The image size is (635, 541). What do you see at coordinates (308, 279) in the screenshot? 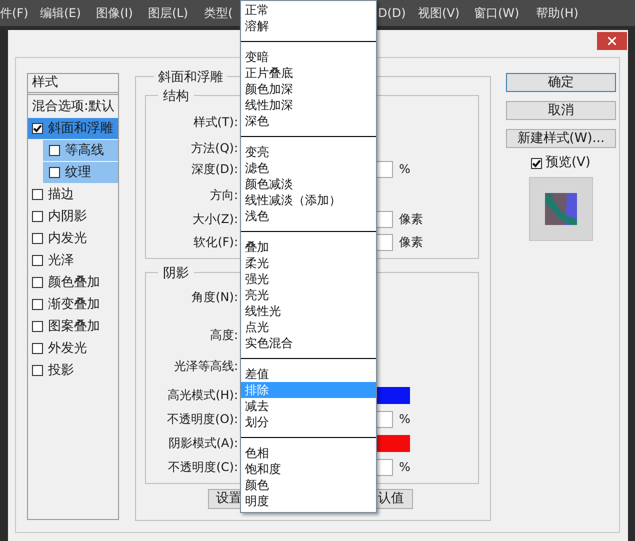
I see `menu-option: 强光` at bounding box center [308, 279].